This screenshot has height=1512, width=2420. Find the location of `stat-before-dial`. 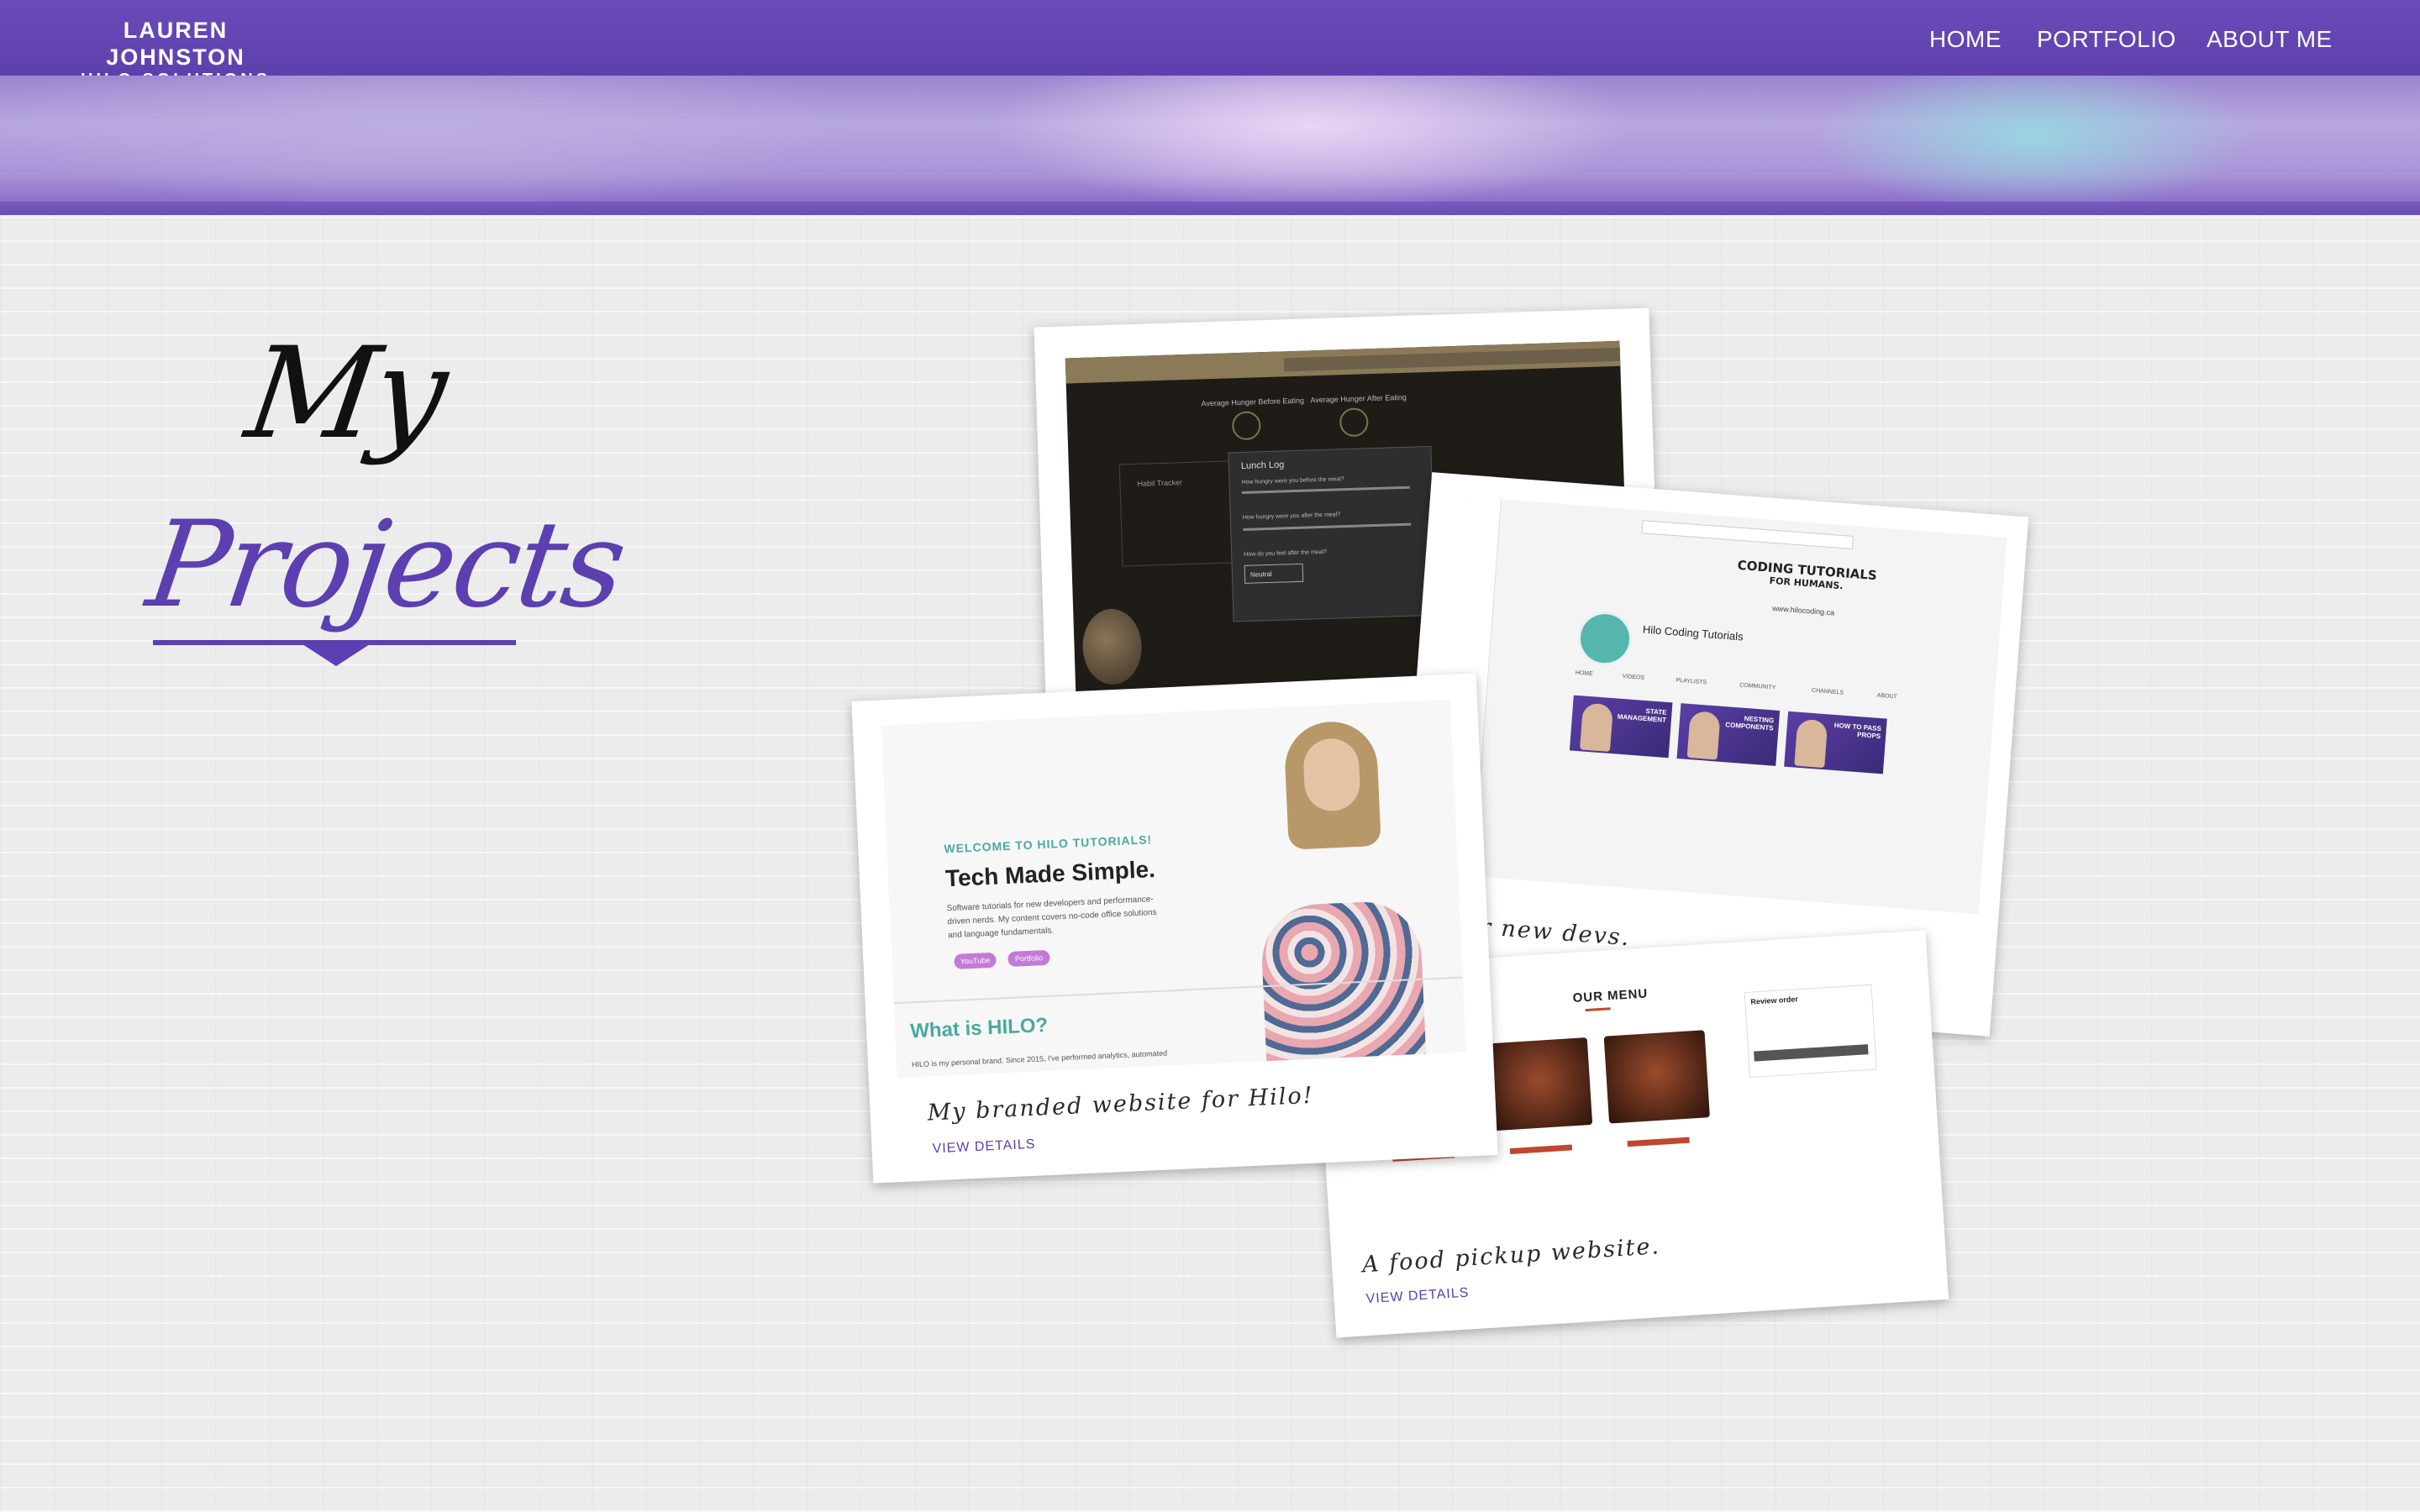

stat-before-dial is located at coordinates (1246, 426).